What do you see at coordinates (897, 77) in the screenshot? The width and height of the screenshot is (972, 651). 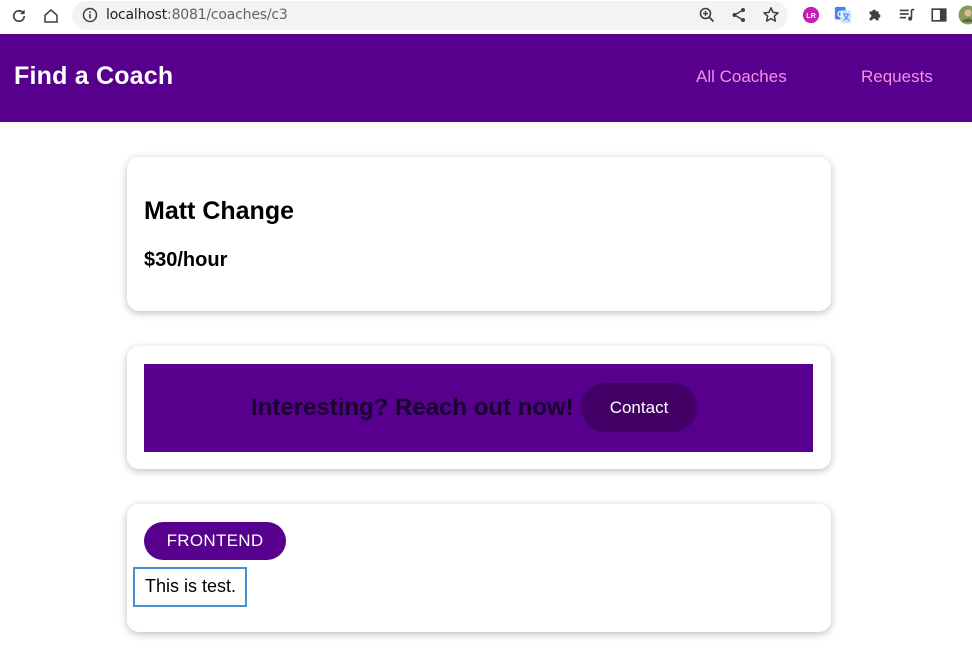 I see `nav-requests-link: Requests` at bounding box center [897, 77].